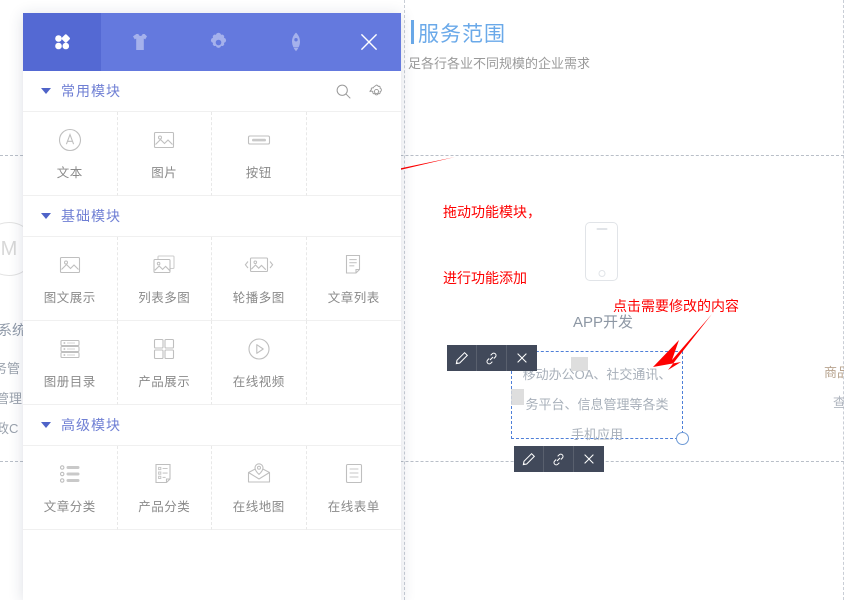  Describe the element at coordinates (70, 140) in the screenshot. I see `text-icon` at that location.